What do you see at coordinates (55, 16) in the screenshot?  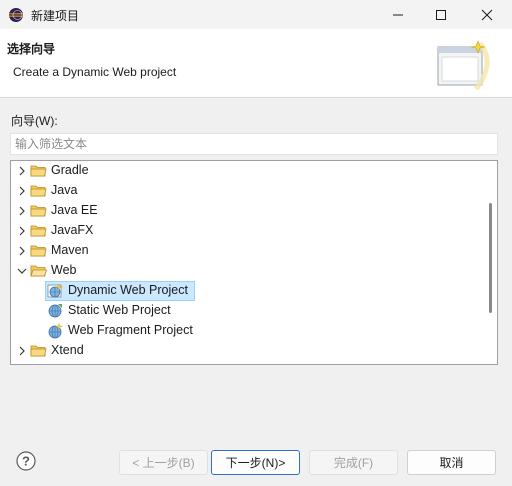 I see `window-title: 新建项目` at bounding box center [55, 16].